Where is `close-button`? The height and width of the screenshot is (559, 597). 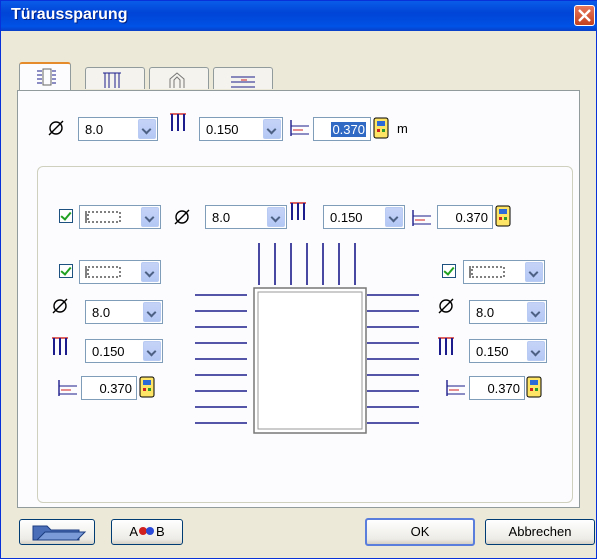 close-button is located at coordinates (584, 15).